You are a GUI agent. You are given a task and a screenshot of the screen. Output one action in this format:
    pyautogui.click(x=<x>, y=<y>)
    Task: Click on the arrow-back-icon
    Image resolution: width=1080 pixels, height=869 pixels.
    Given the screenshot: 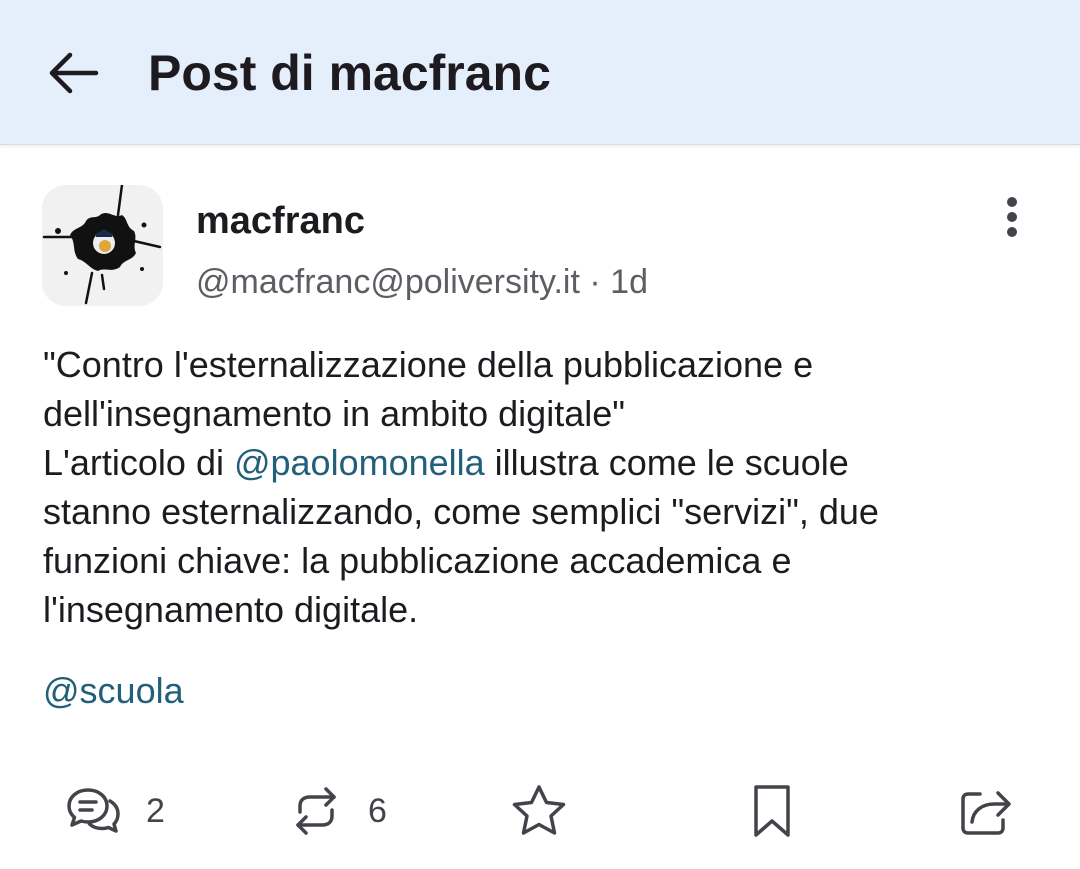 What is the action you would take?
    pyautogui.click(x=74, y=73)
    